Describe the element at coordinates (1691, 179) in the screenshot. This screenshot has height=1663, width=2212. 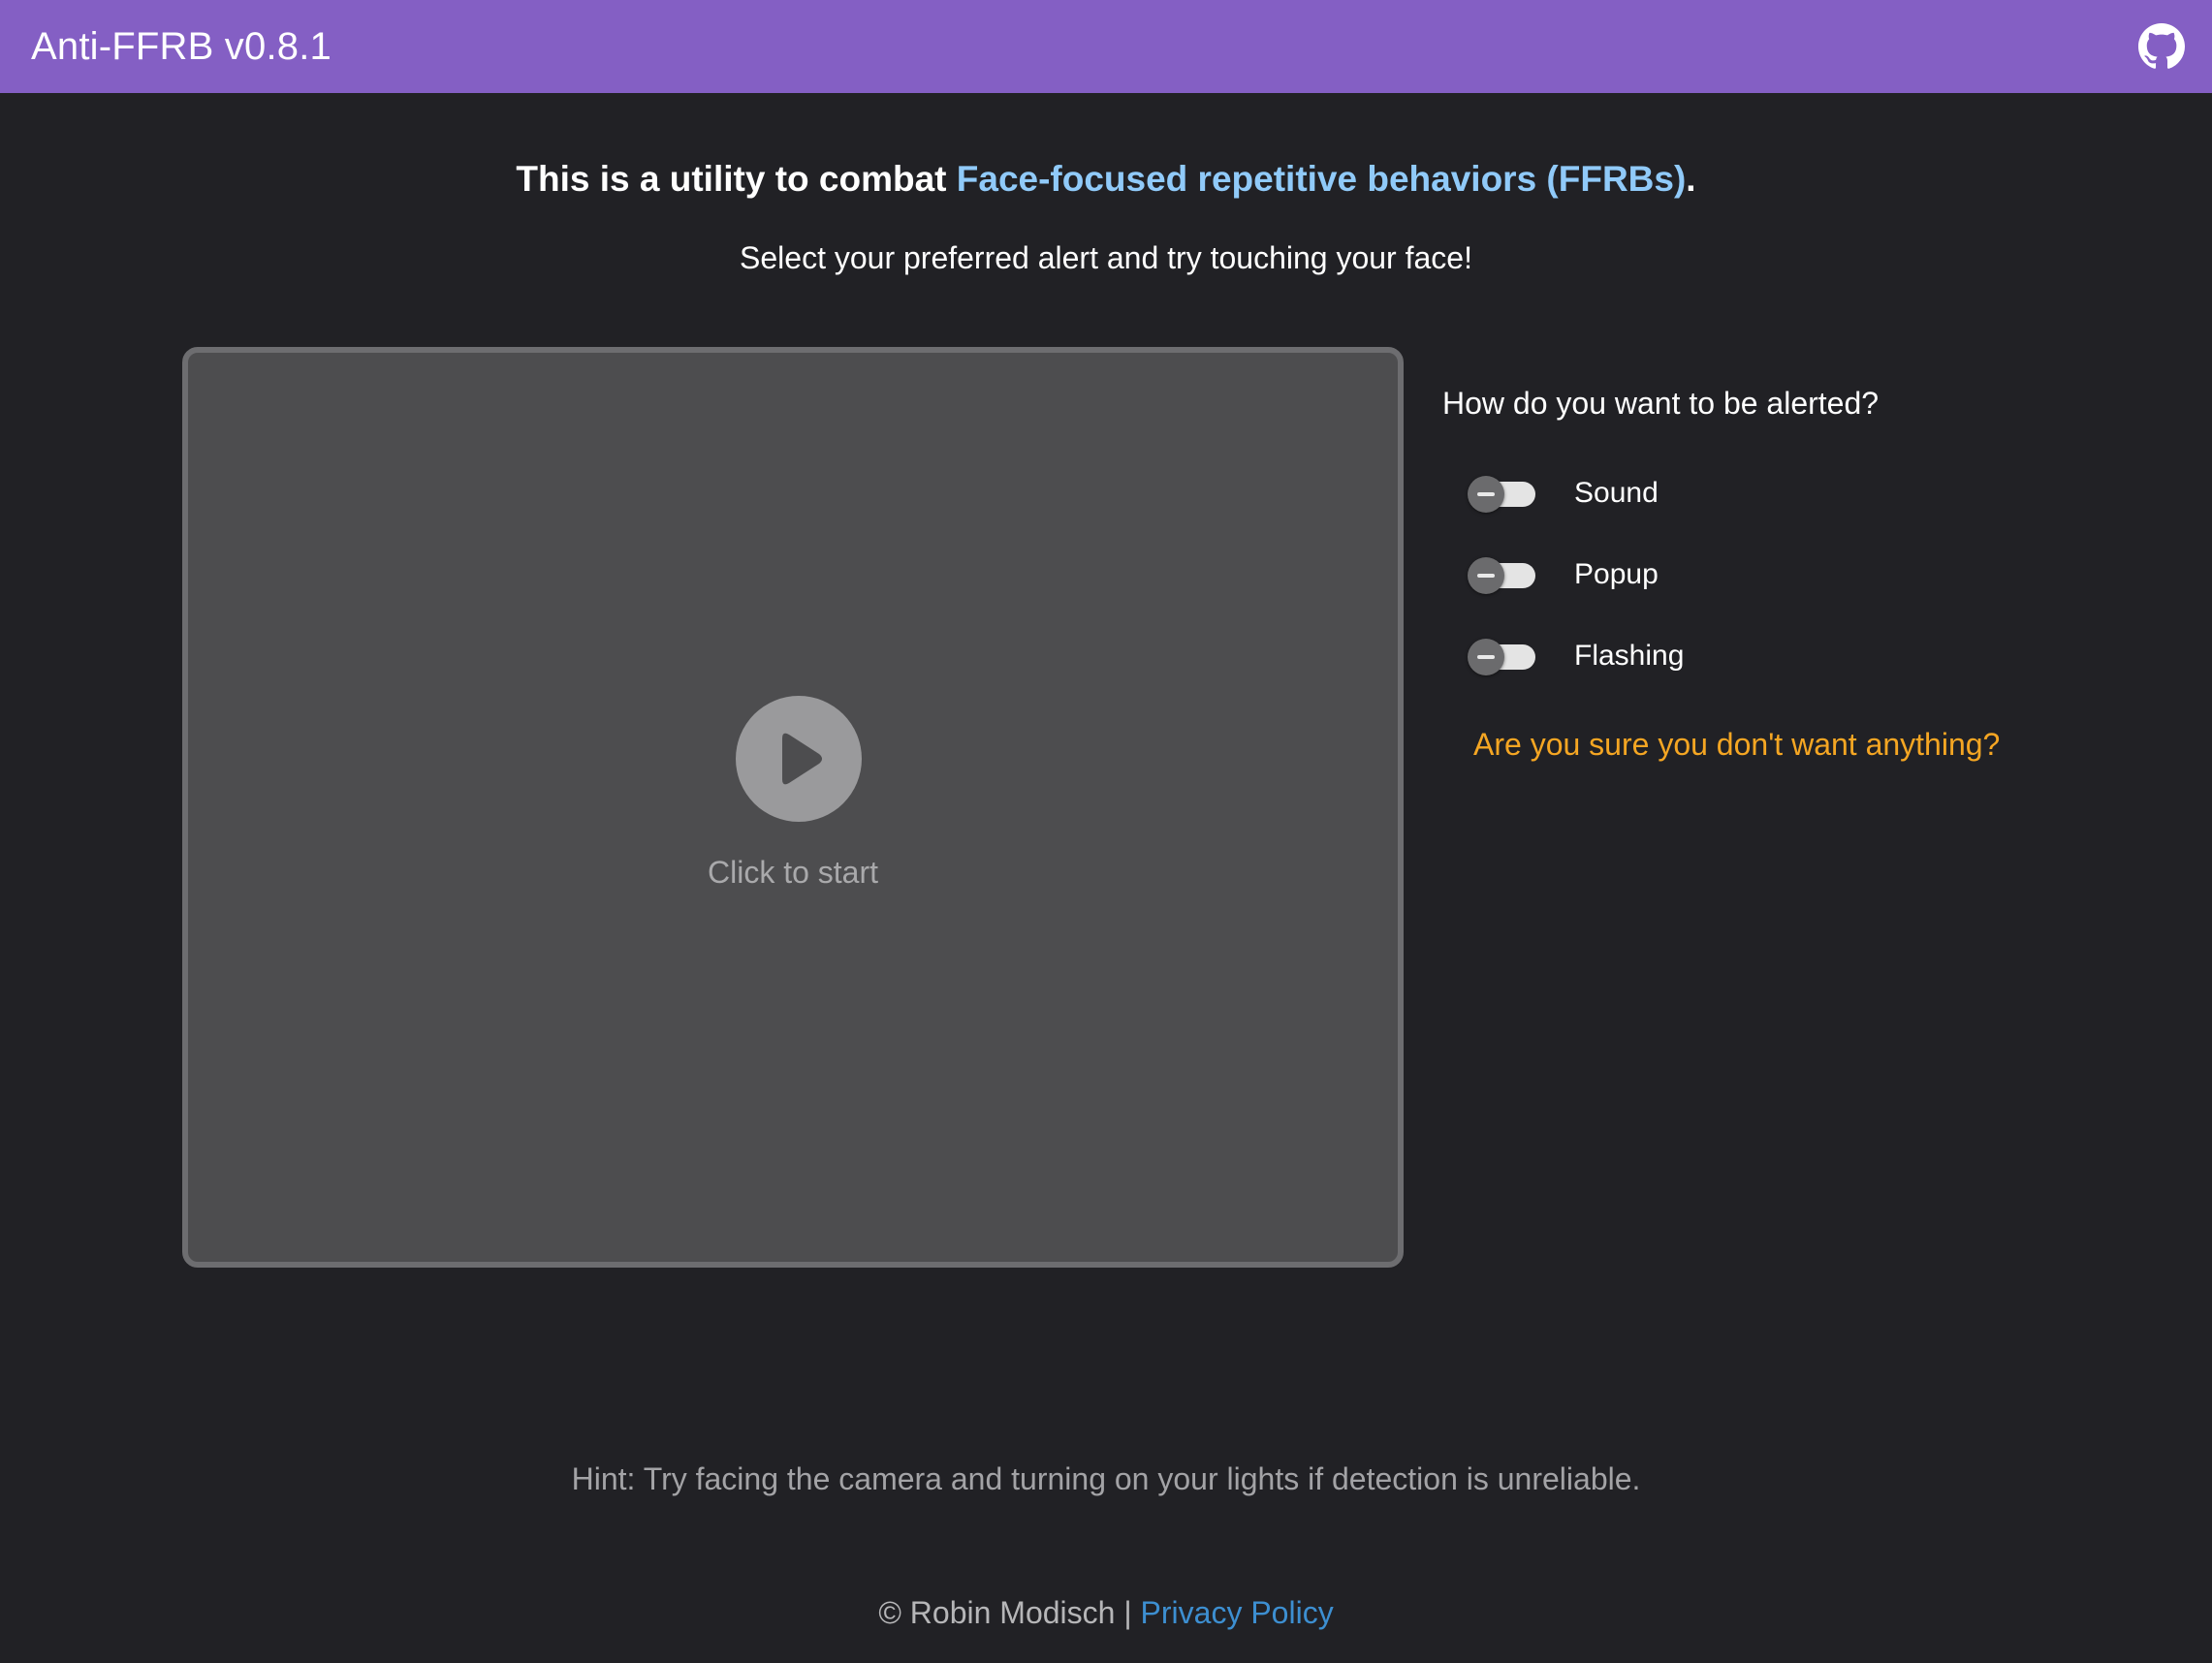
I see `intro-suffix: .` at that location.